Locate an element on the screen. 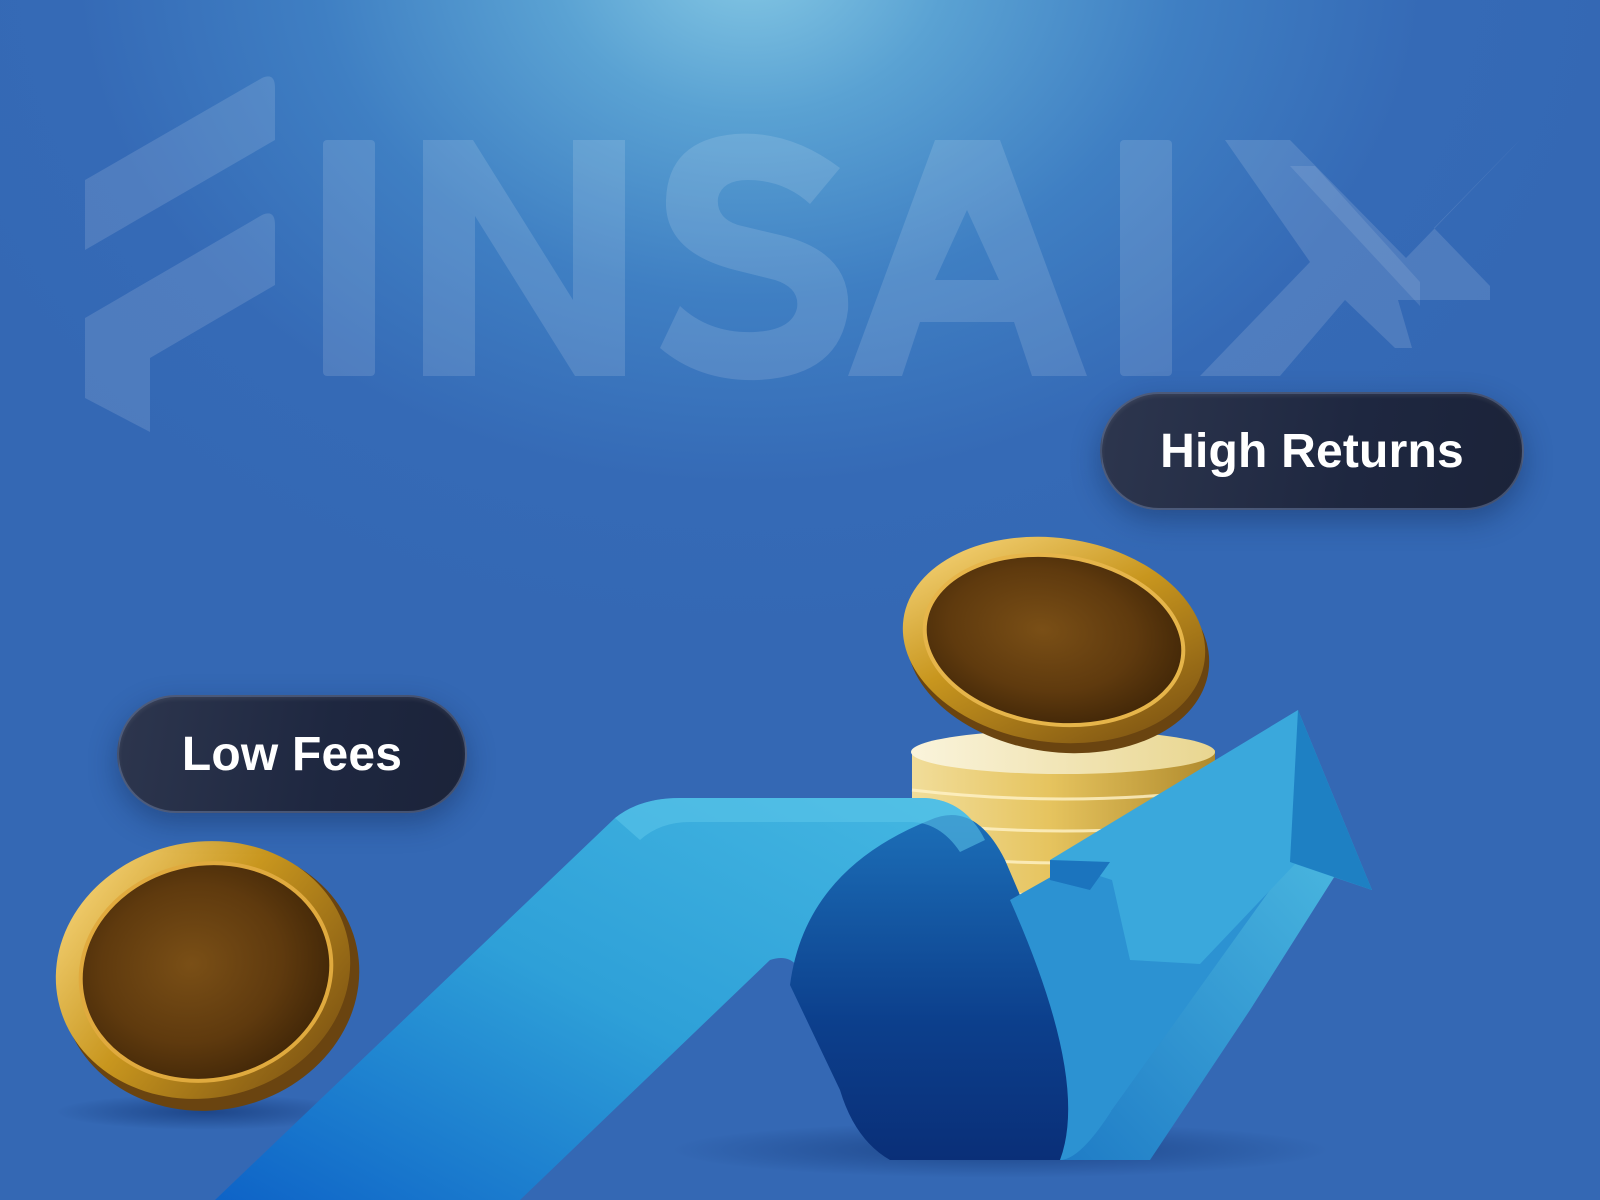 This screenshot has width=1600, height=1200. low-fees-label: Low Fees is located at coordinates (292, 754).